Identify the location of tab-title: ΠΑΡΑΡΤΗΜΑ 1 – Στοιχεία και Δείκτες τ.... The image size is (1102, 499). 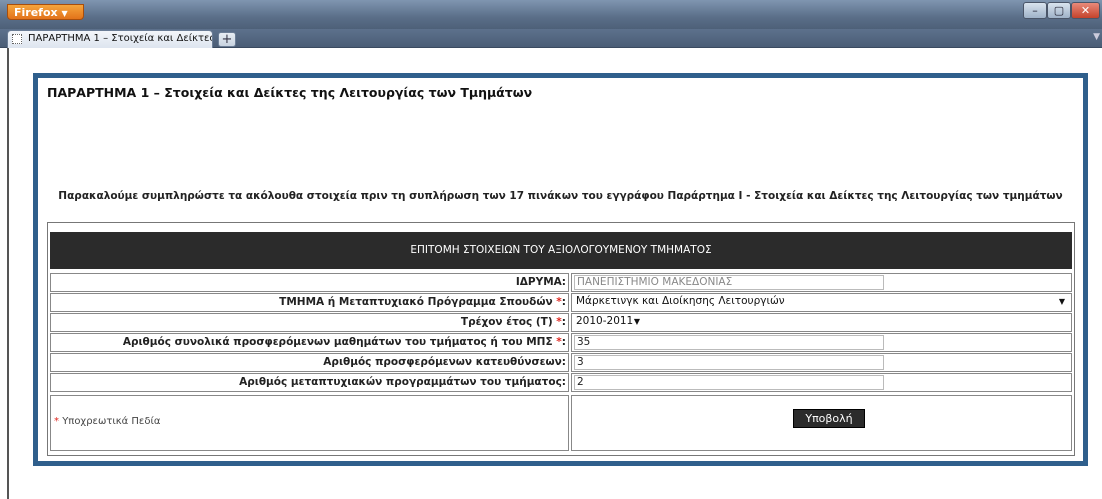
(120, 38).